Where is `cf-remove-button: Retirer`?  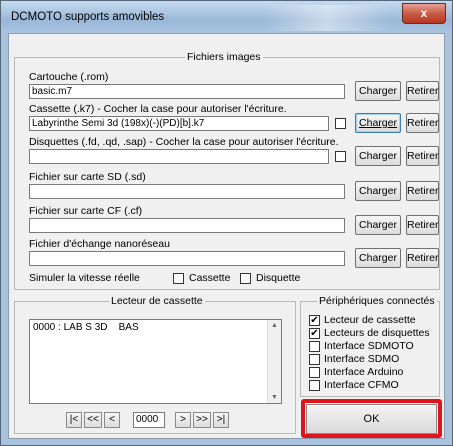 cf-remove-button: Retirer is located at coordinates (422, 225).